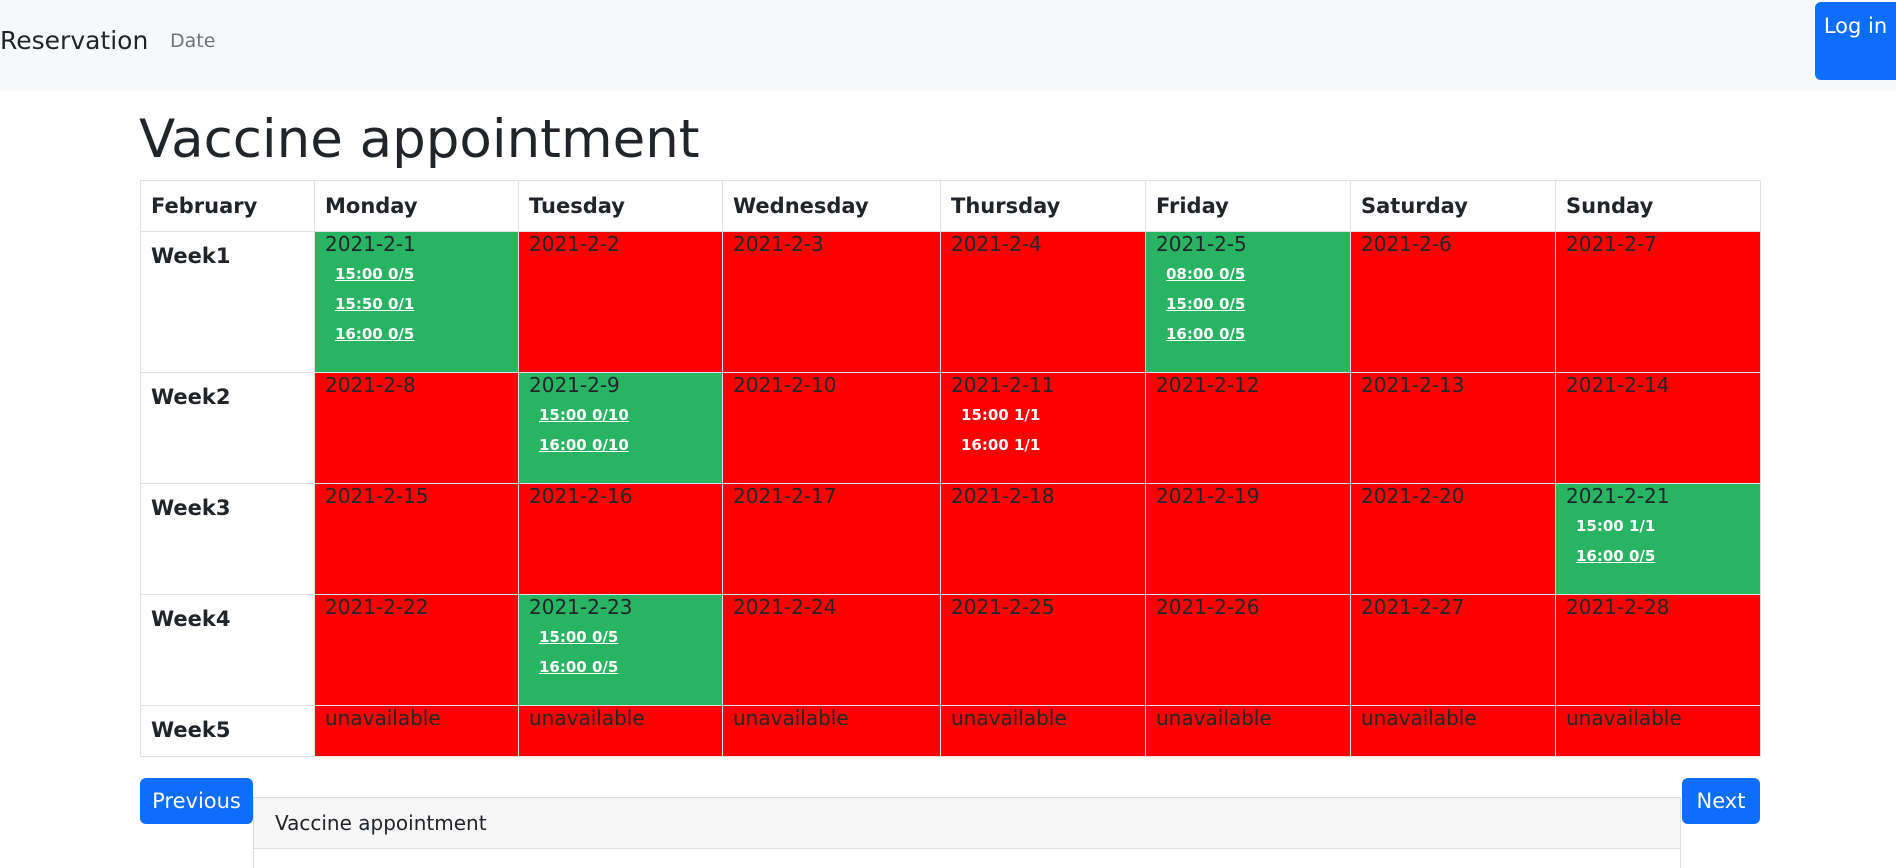 The height and width of the screenshot is (868, 1896). Describe the element at coordinates (1721, 801) in the screenshot. I see `next-button: Next` at that location.